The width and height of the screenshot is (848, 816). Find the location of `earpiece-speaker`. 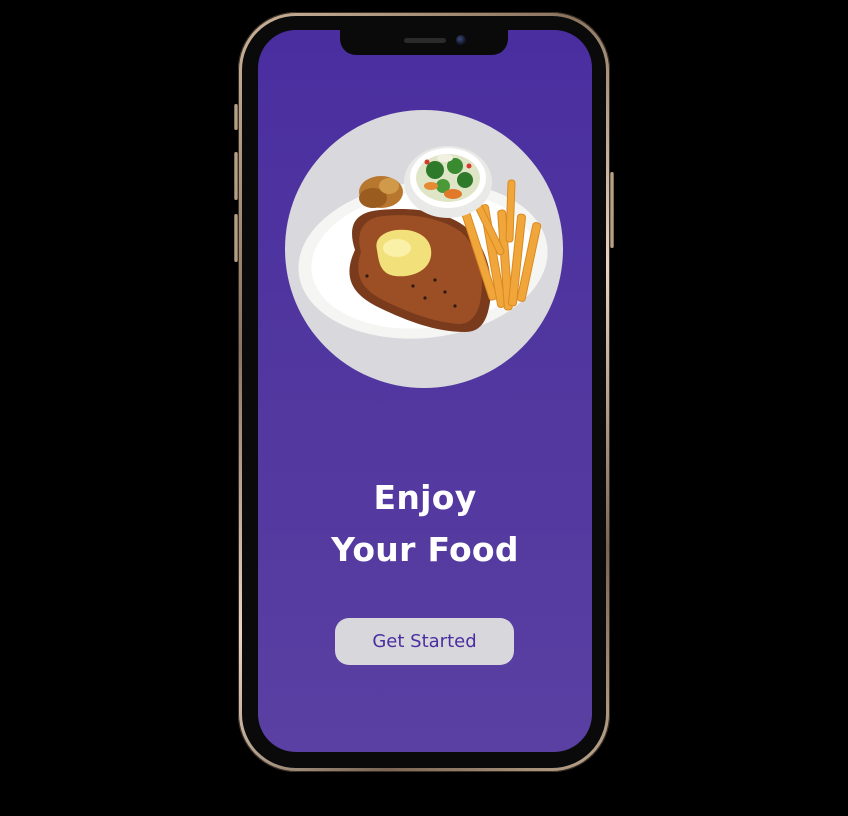

earpiece-speaker is located at coordinates (425, 40).